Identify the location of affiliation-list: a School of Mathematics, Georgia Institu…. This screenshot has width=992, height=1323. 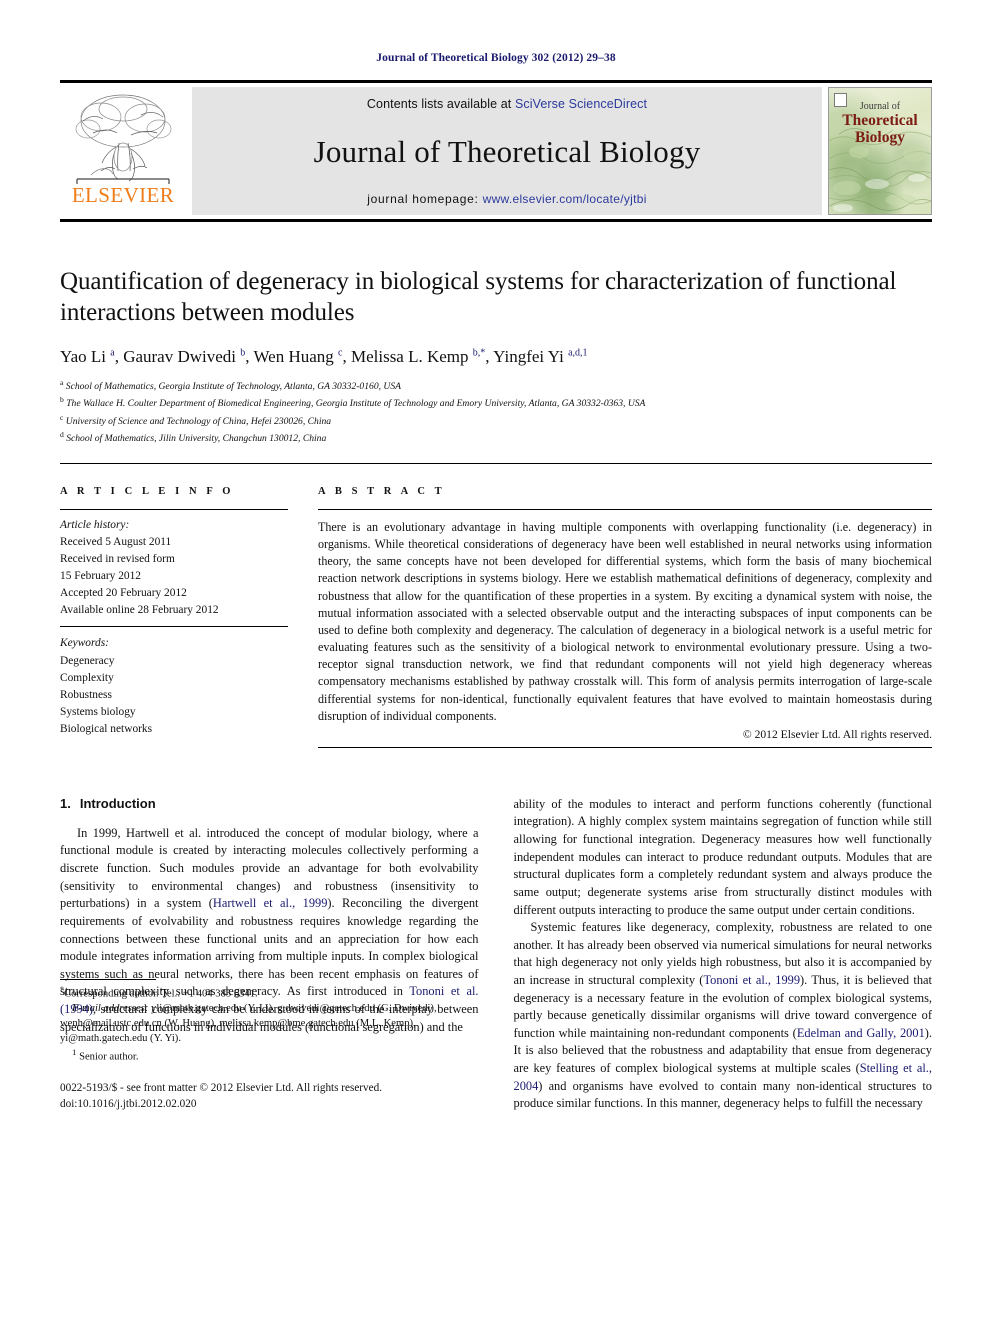
(496, 412).